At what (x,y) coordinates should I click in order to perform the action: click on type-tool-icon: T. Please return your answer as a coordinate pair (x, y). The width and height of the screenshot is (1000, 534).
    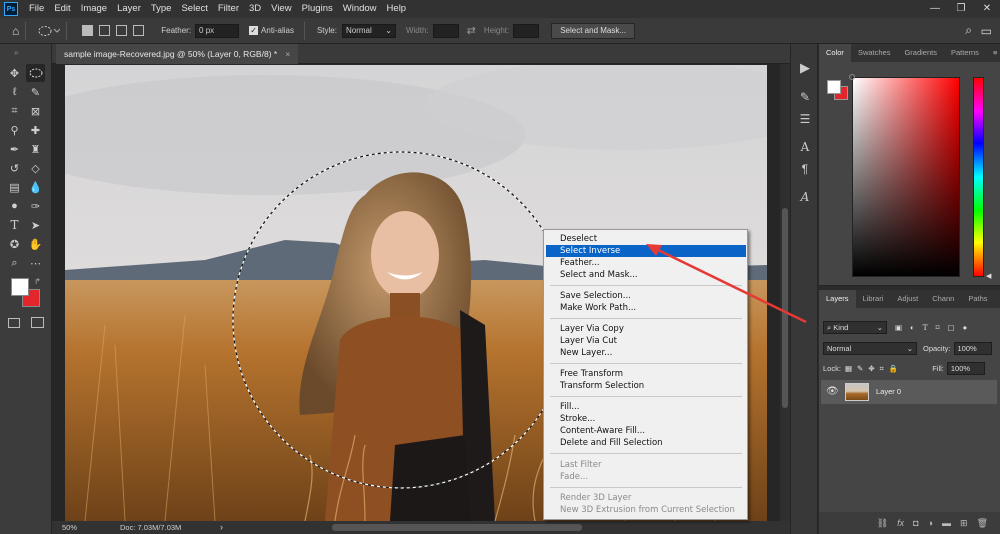
    Looking at the image, I should click on (14, 225).